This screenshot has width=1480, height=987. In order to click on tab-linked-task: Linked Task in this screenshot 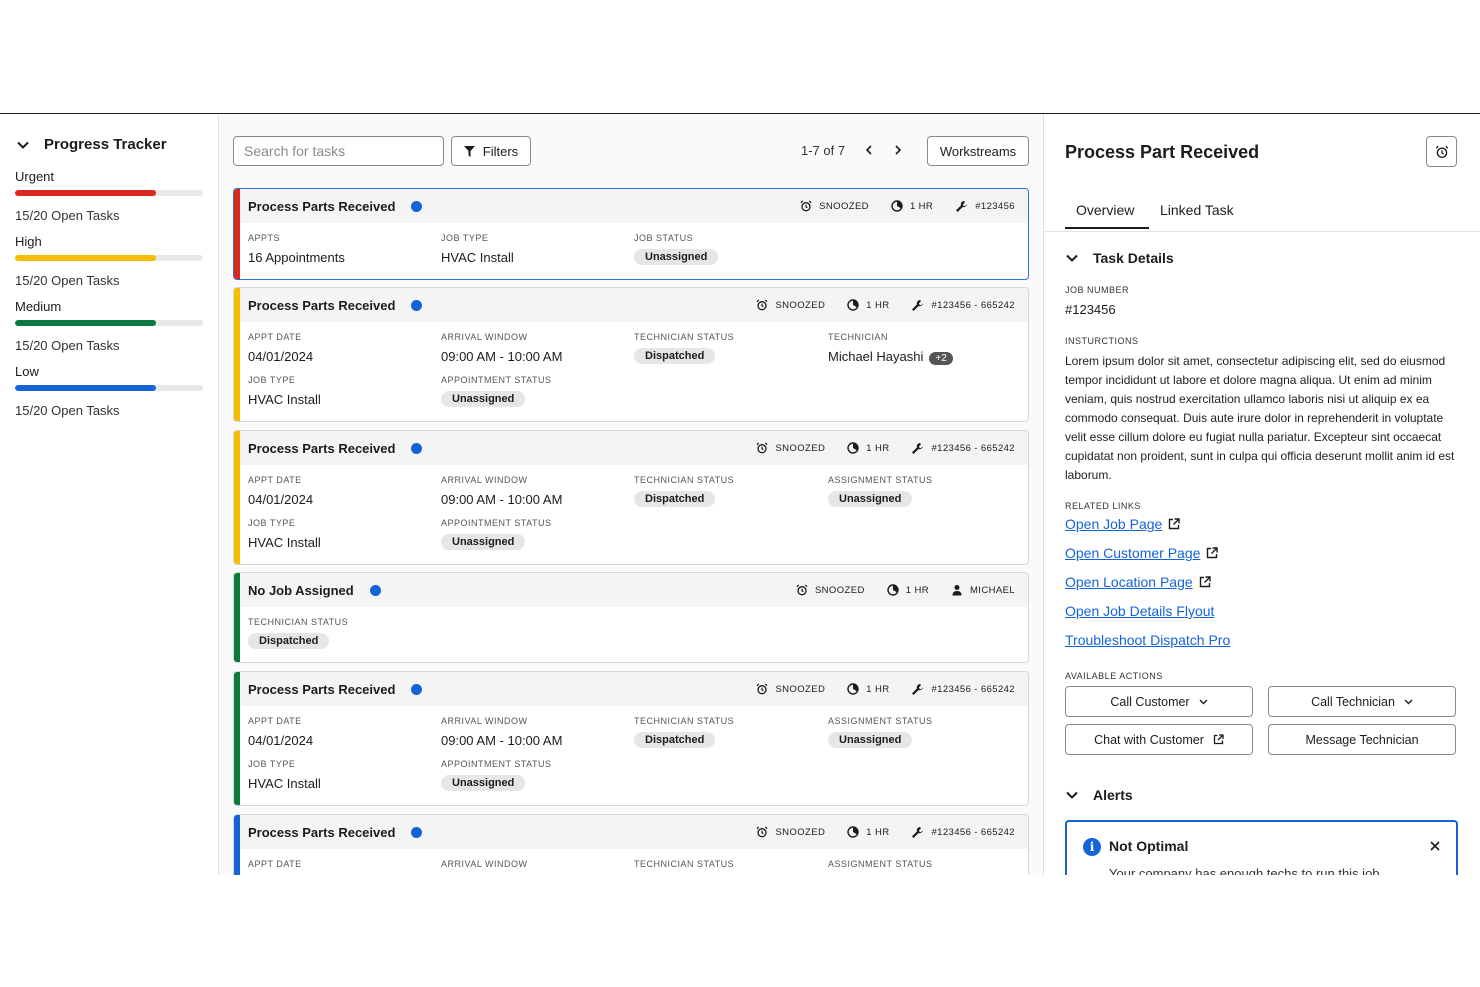, I will do `click(1197, 210)`.